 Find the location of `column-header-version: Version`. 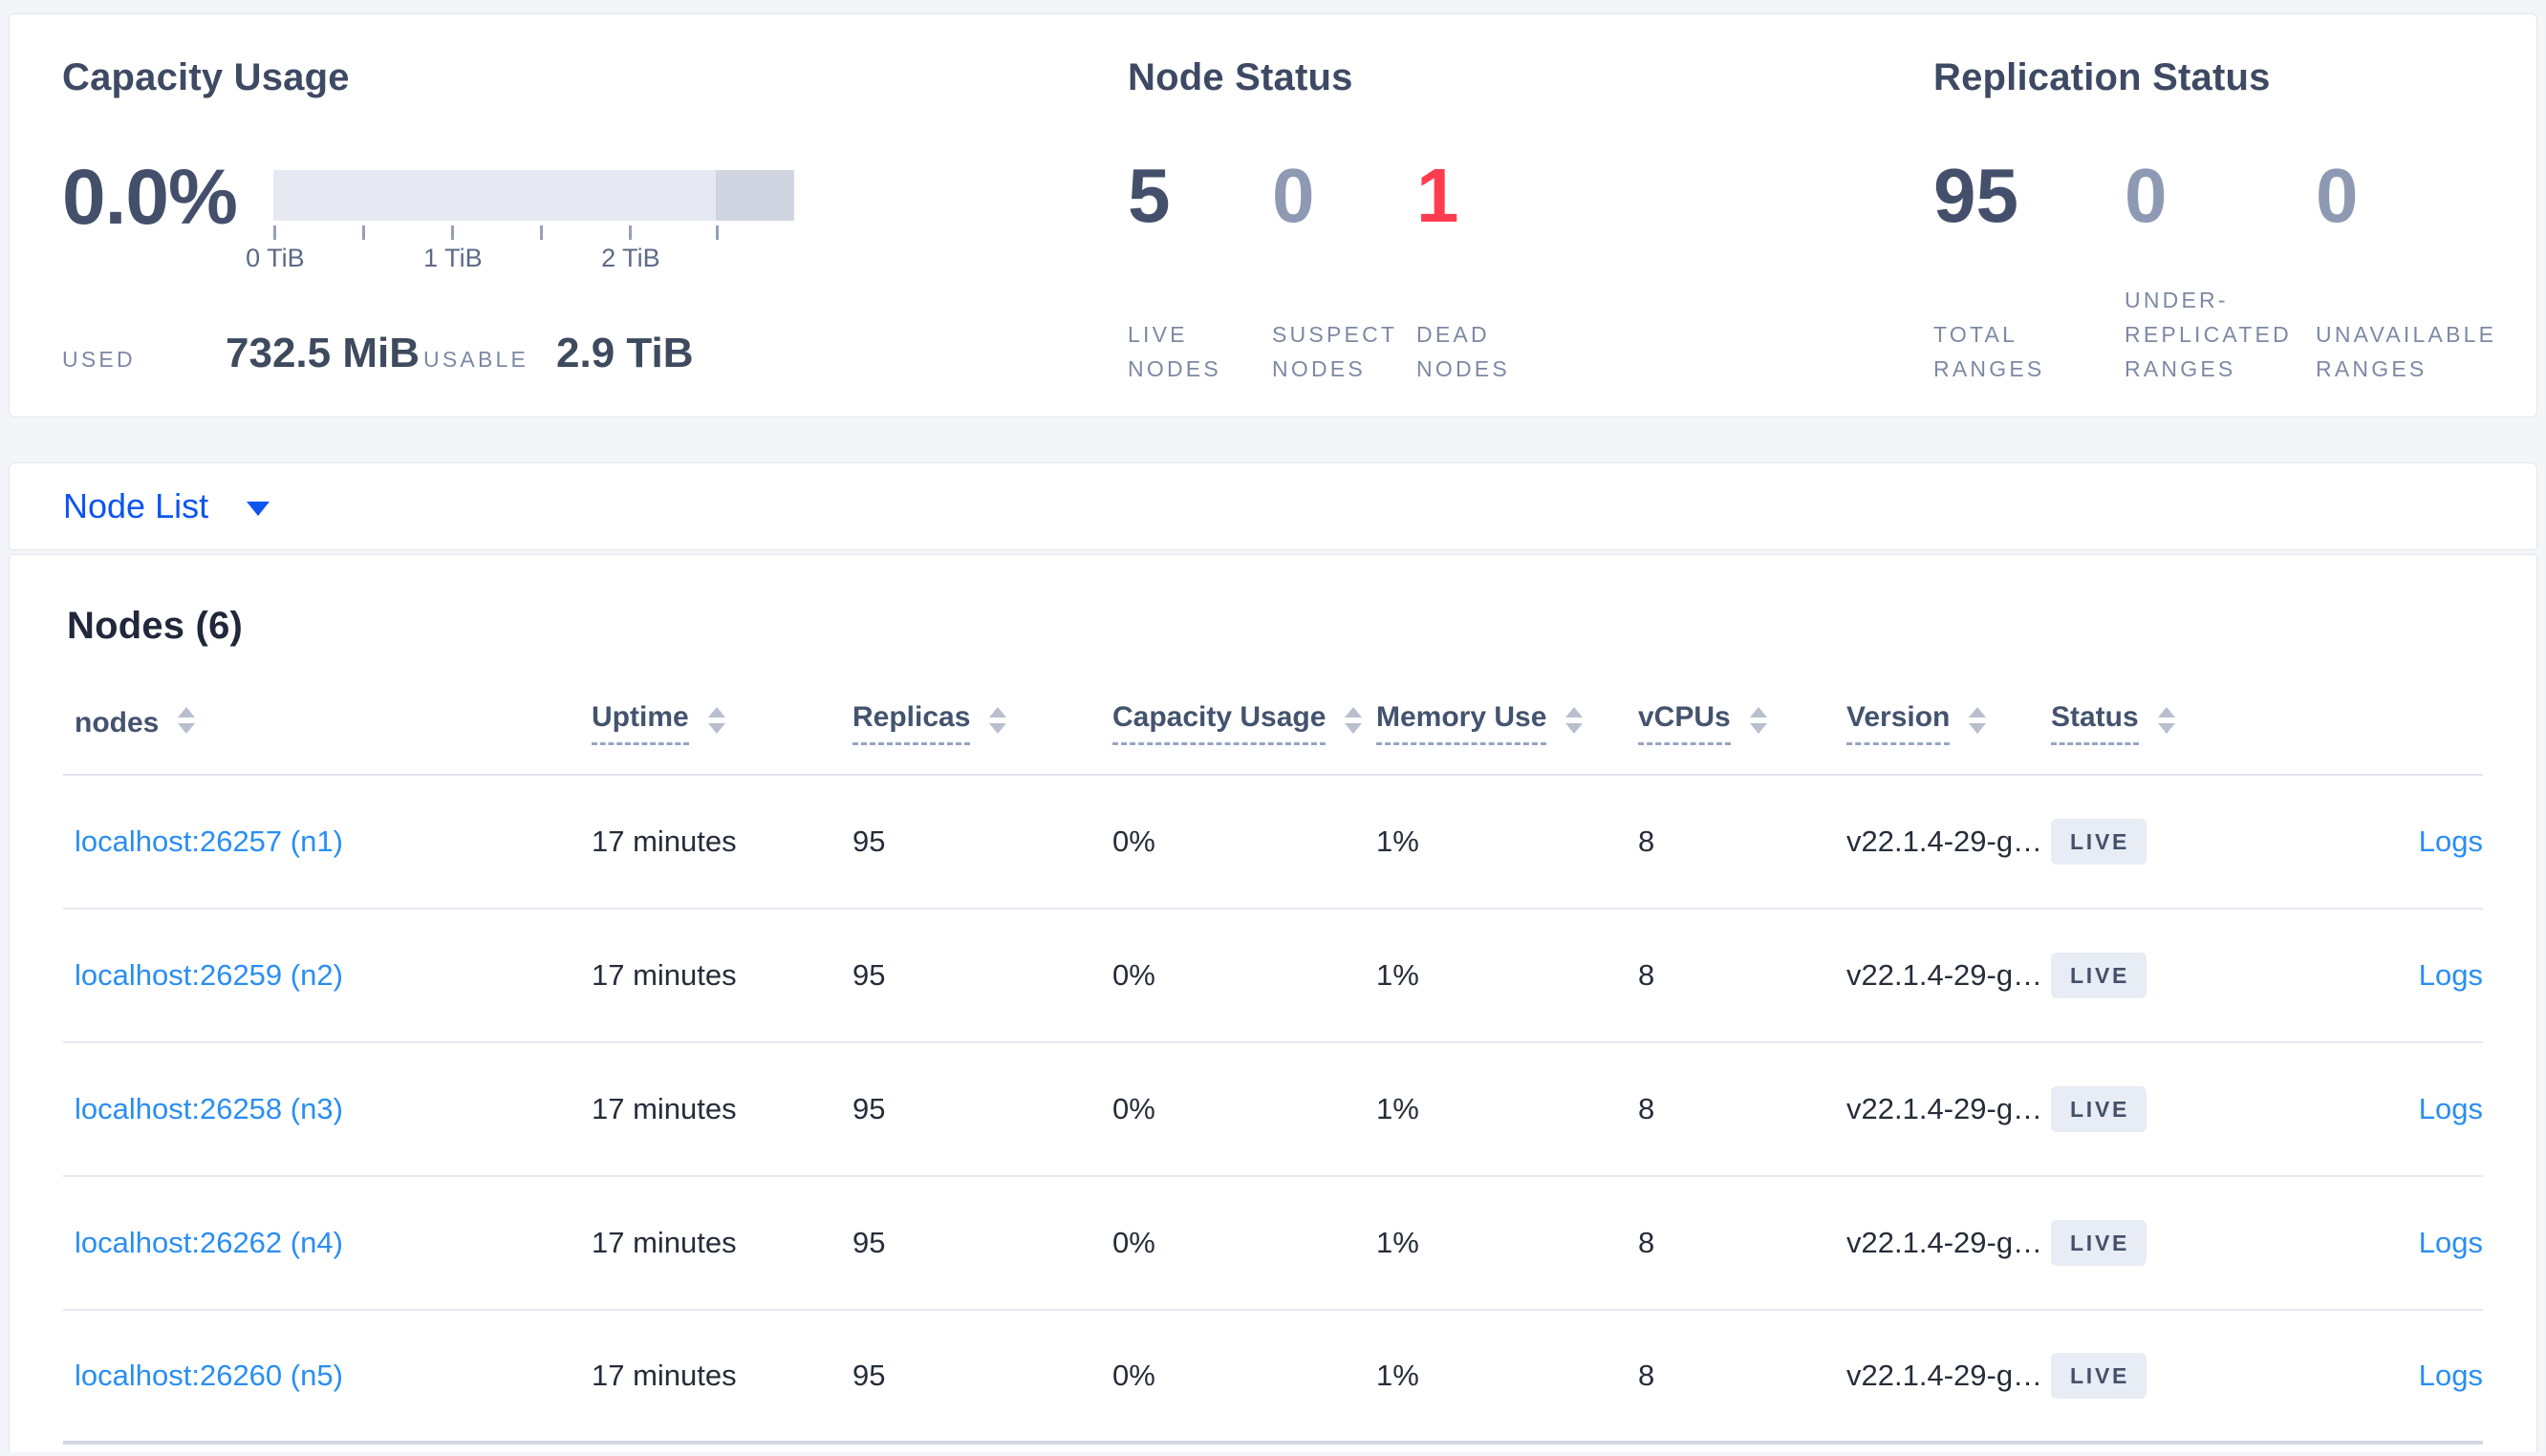

column-header-version: Version is located at coordinates (1948, 723).